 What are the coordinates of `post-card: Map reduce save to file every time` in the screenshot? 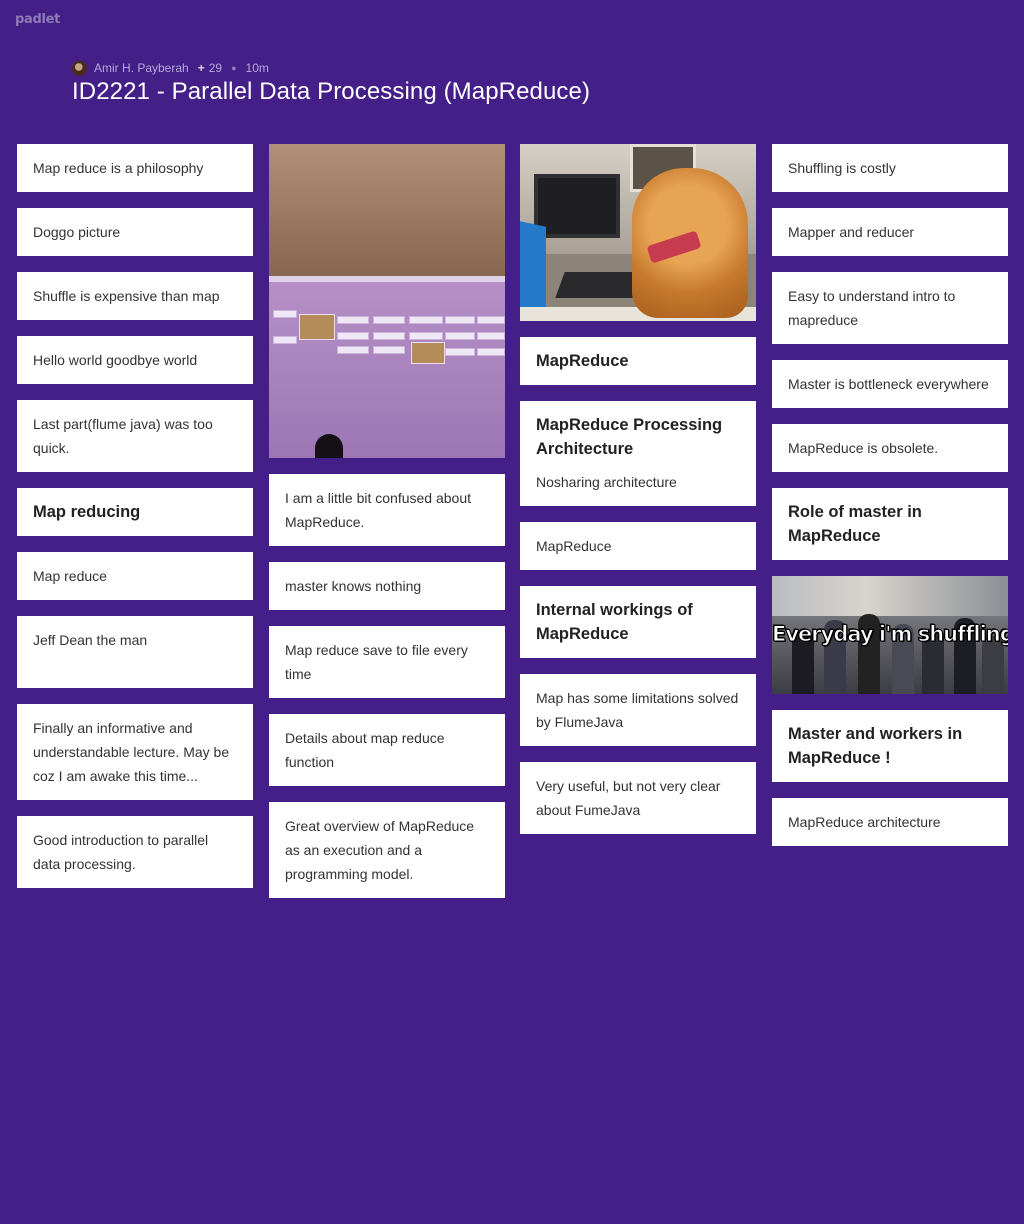 It's located at (387, 662).